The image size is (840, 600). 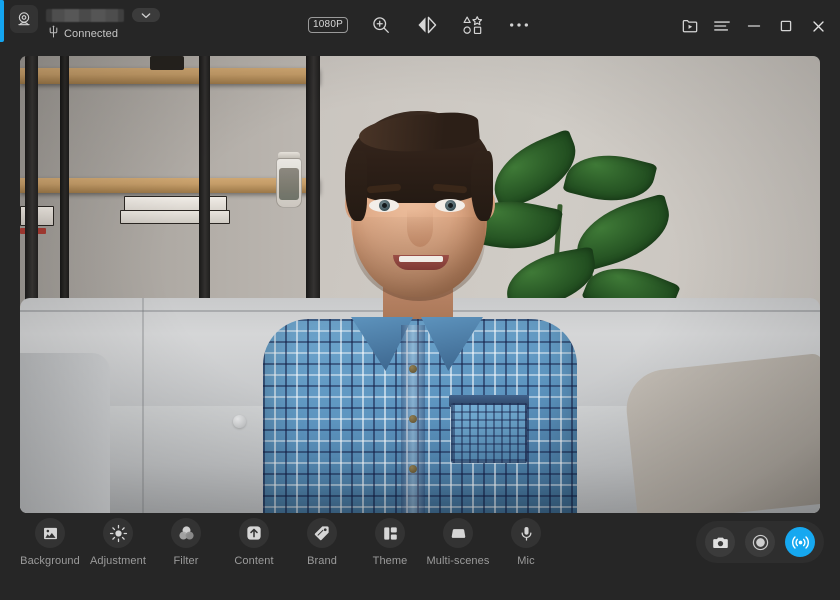 I want to click on sofa-cushion-seam, so click(x=143, y=405).